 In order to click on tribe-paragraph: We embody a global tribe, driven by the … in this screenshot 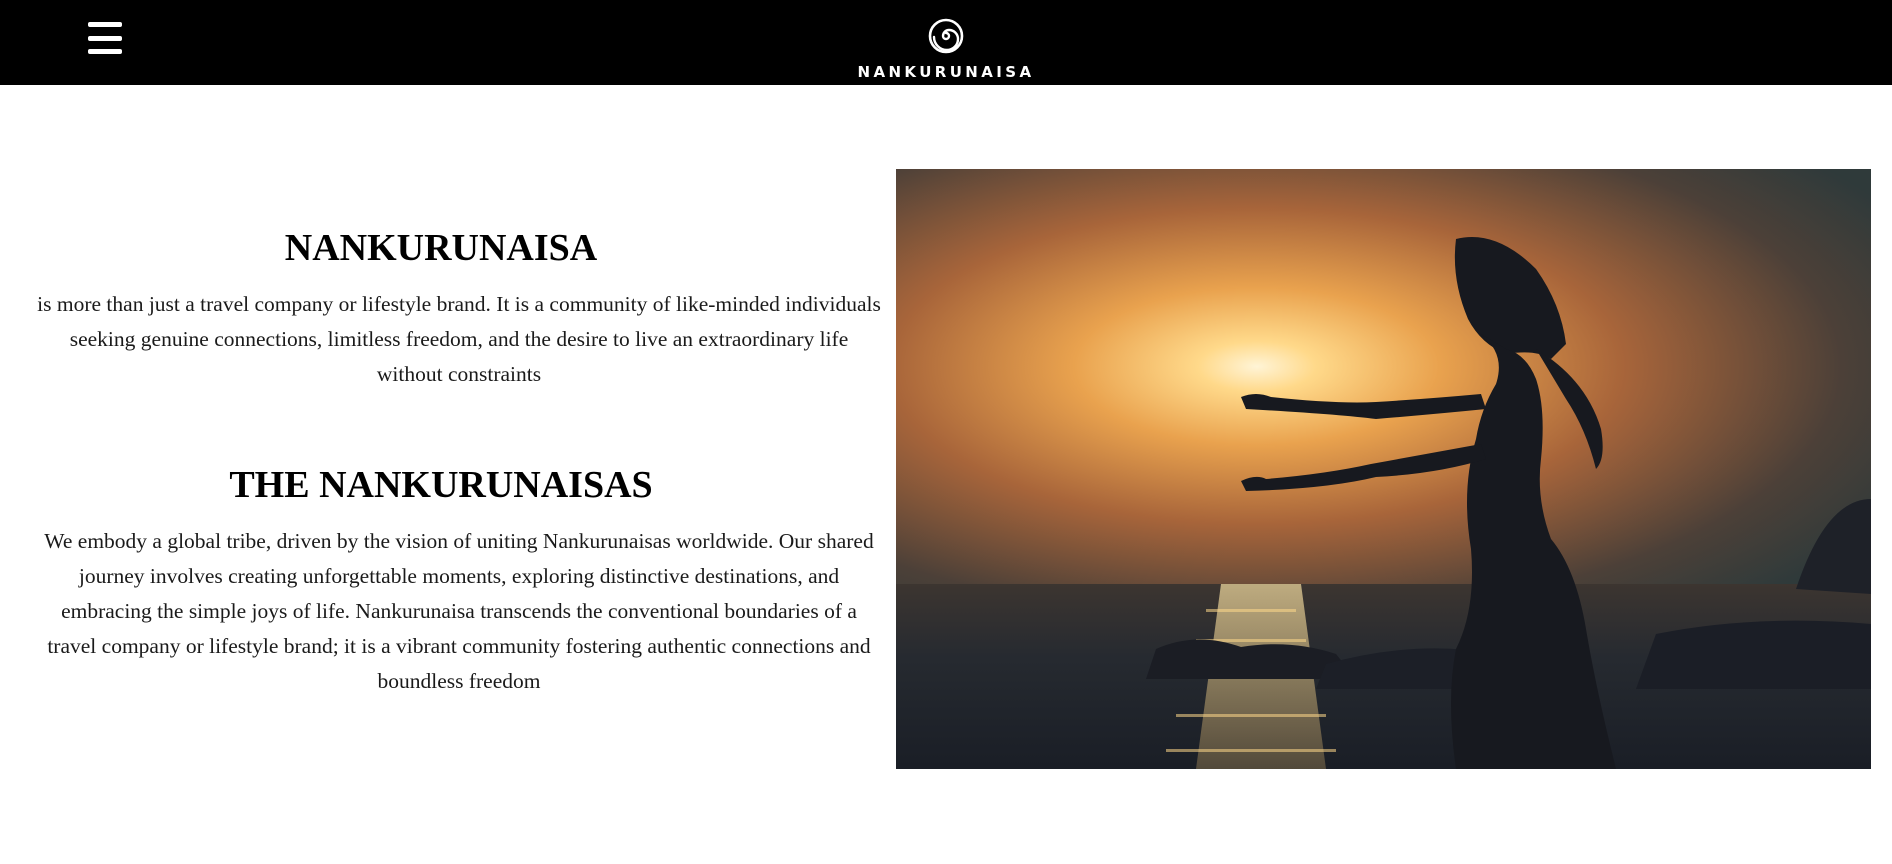, I will do `click(459, 611)`.